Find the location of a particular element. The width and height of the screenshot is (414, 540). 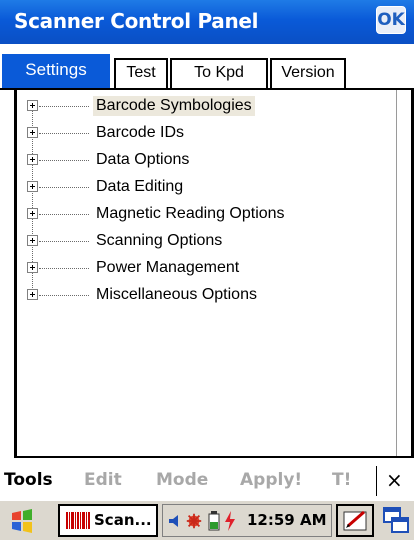

windows-start-icon is located at coordinates (22, 521).